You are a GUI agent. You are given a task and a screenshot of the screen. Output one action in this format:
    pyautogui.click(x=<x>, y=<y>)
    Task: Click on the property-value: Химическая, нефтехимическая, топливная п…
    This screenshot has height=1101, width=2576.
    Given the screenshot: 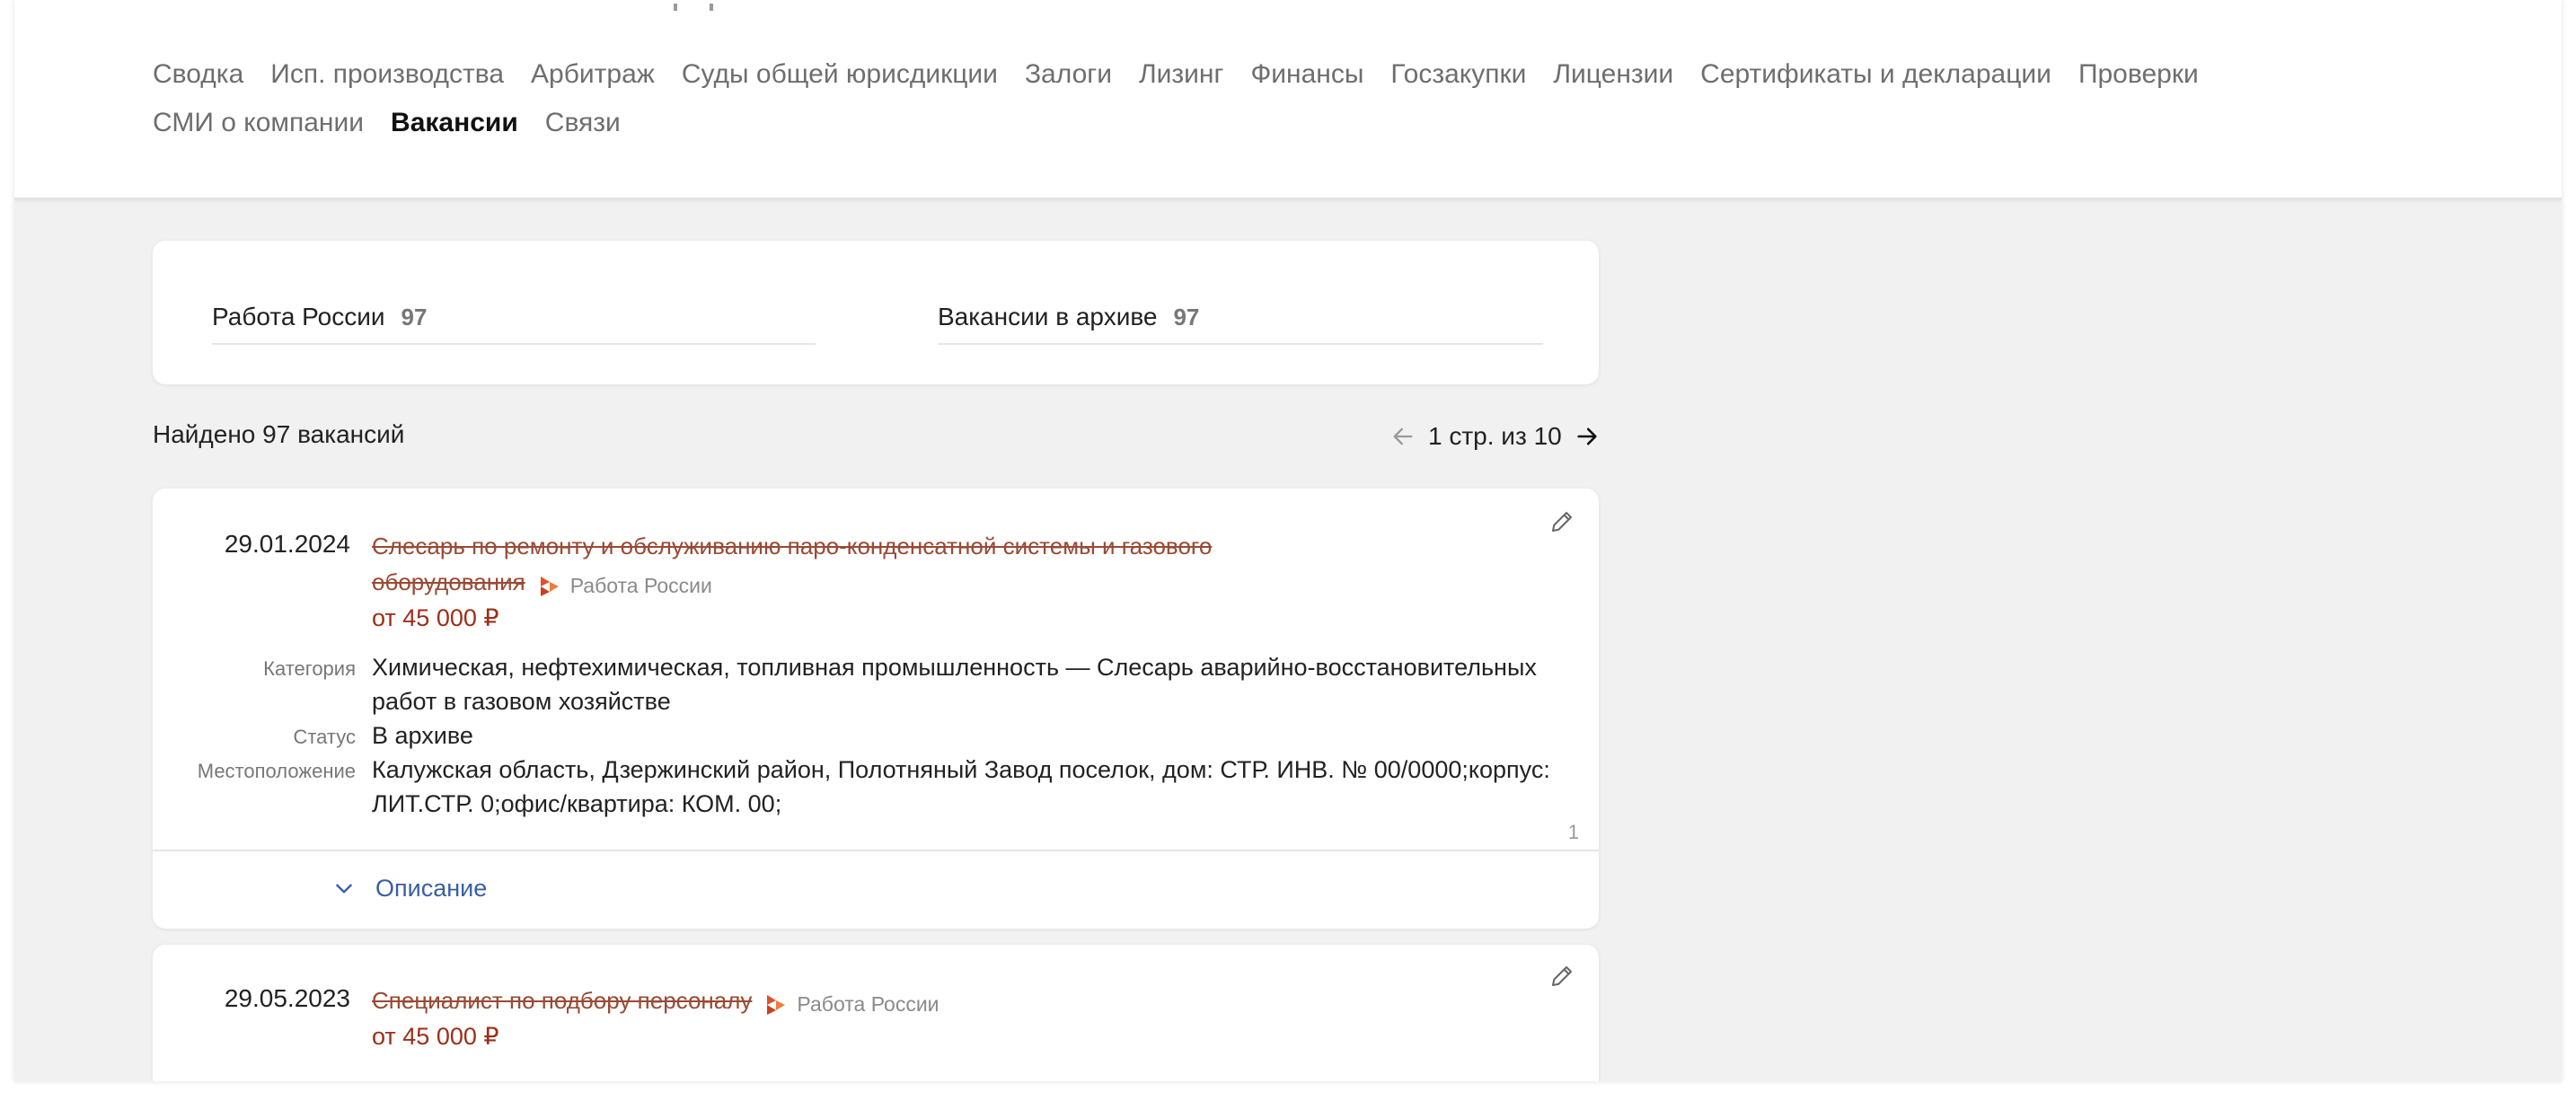 What is the action you would take?
    pyautogui.click(x=954, y=684)
    